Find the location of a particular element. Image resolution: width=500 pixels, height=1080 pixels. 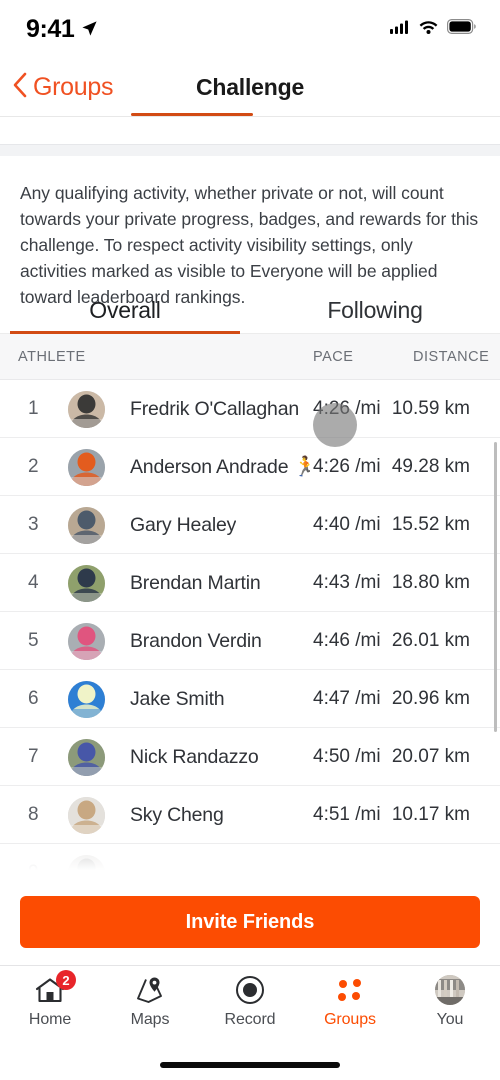

maps-pin-icon is located at coordinates (150, 990).